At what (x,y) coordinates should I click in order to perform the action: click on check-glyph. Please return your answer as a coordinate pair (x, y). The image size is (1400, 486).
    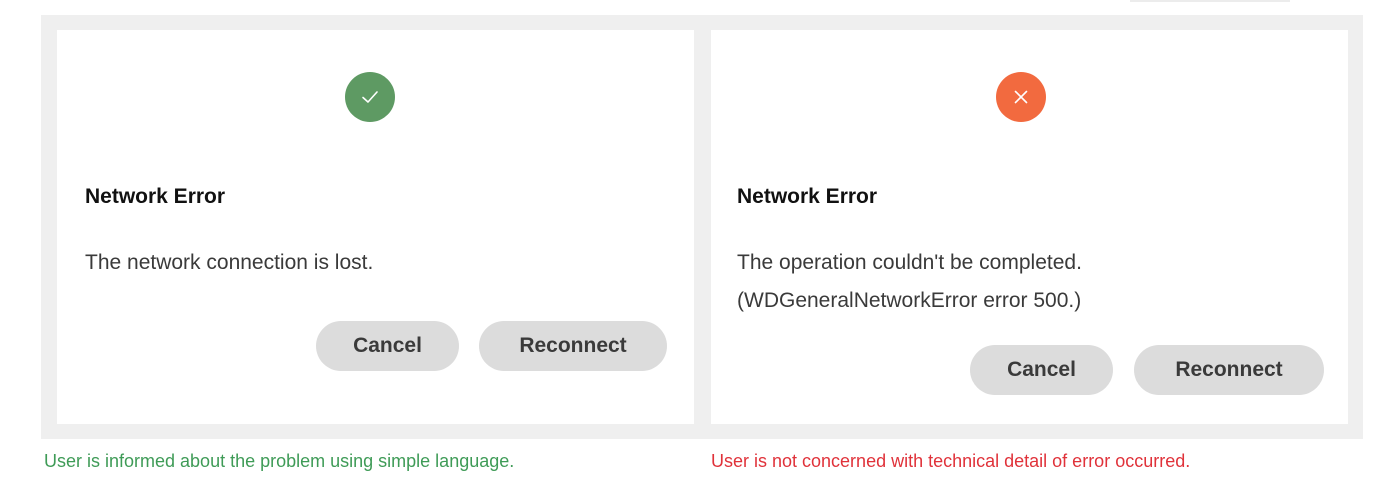
    Looking at the image, I should click on (370, 97).